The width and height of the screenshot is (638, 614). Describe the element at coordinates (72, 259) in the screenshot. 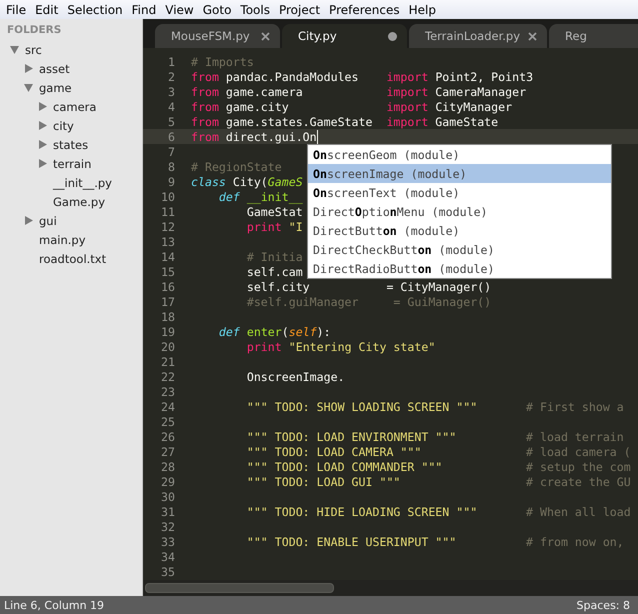

I see `tree-entry: roadtool.txt` at that location.